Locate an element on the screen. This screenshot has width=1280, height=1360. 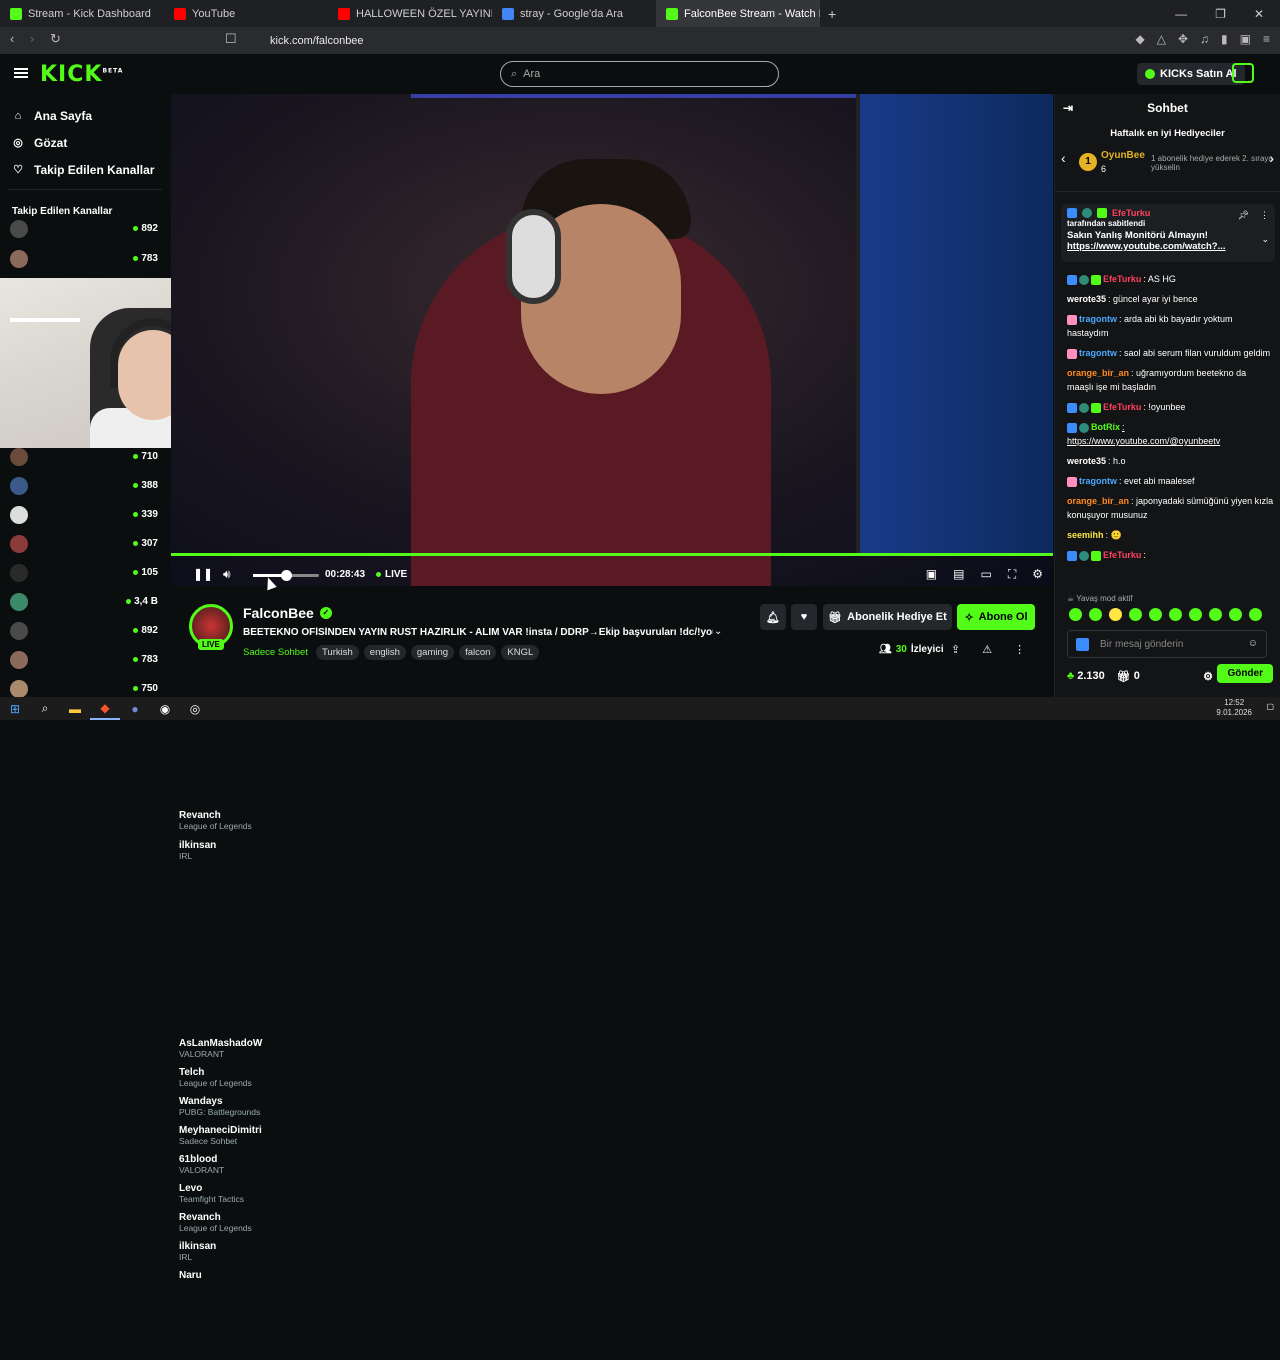
system-clock: 12:52 9.01.2026 is located at coordinates (1234, 708).